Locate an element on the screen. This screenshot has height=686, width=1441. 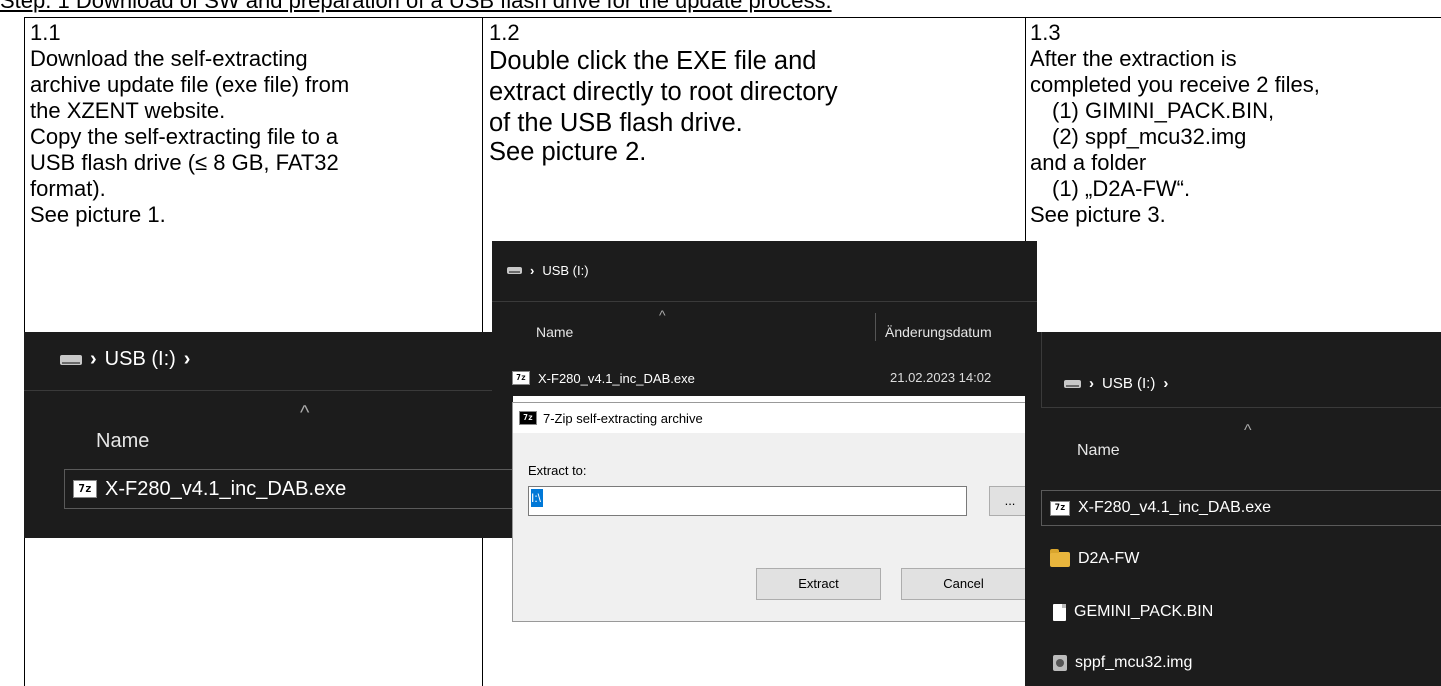
step-text-line: the XZENT website. is located at coordinates (128, 110).